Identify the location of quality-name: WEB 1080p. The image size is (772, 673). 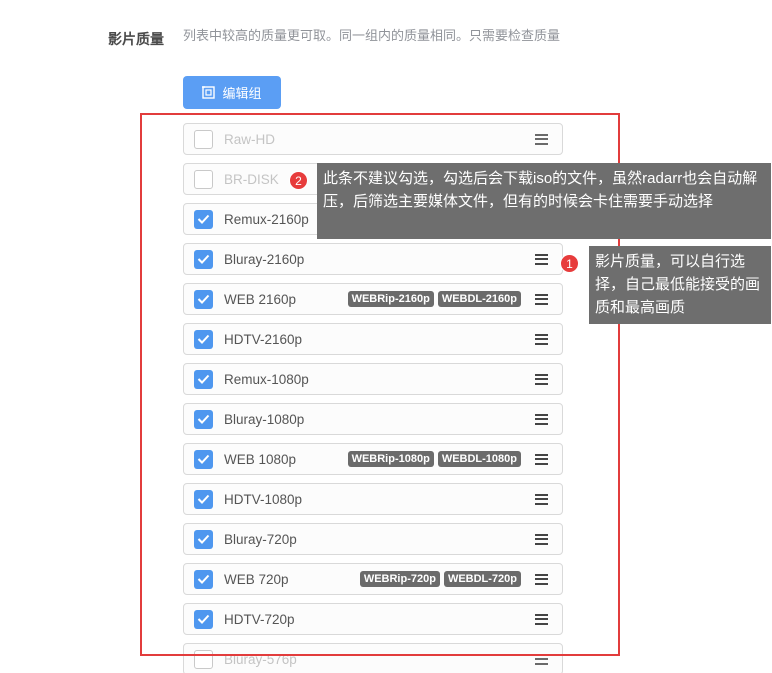
(260, 459).